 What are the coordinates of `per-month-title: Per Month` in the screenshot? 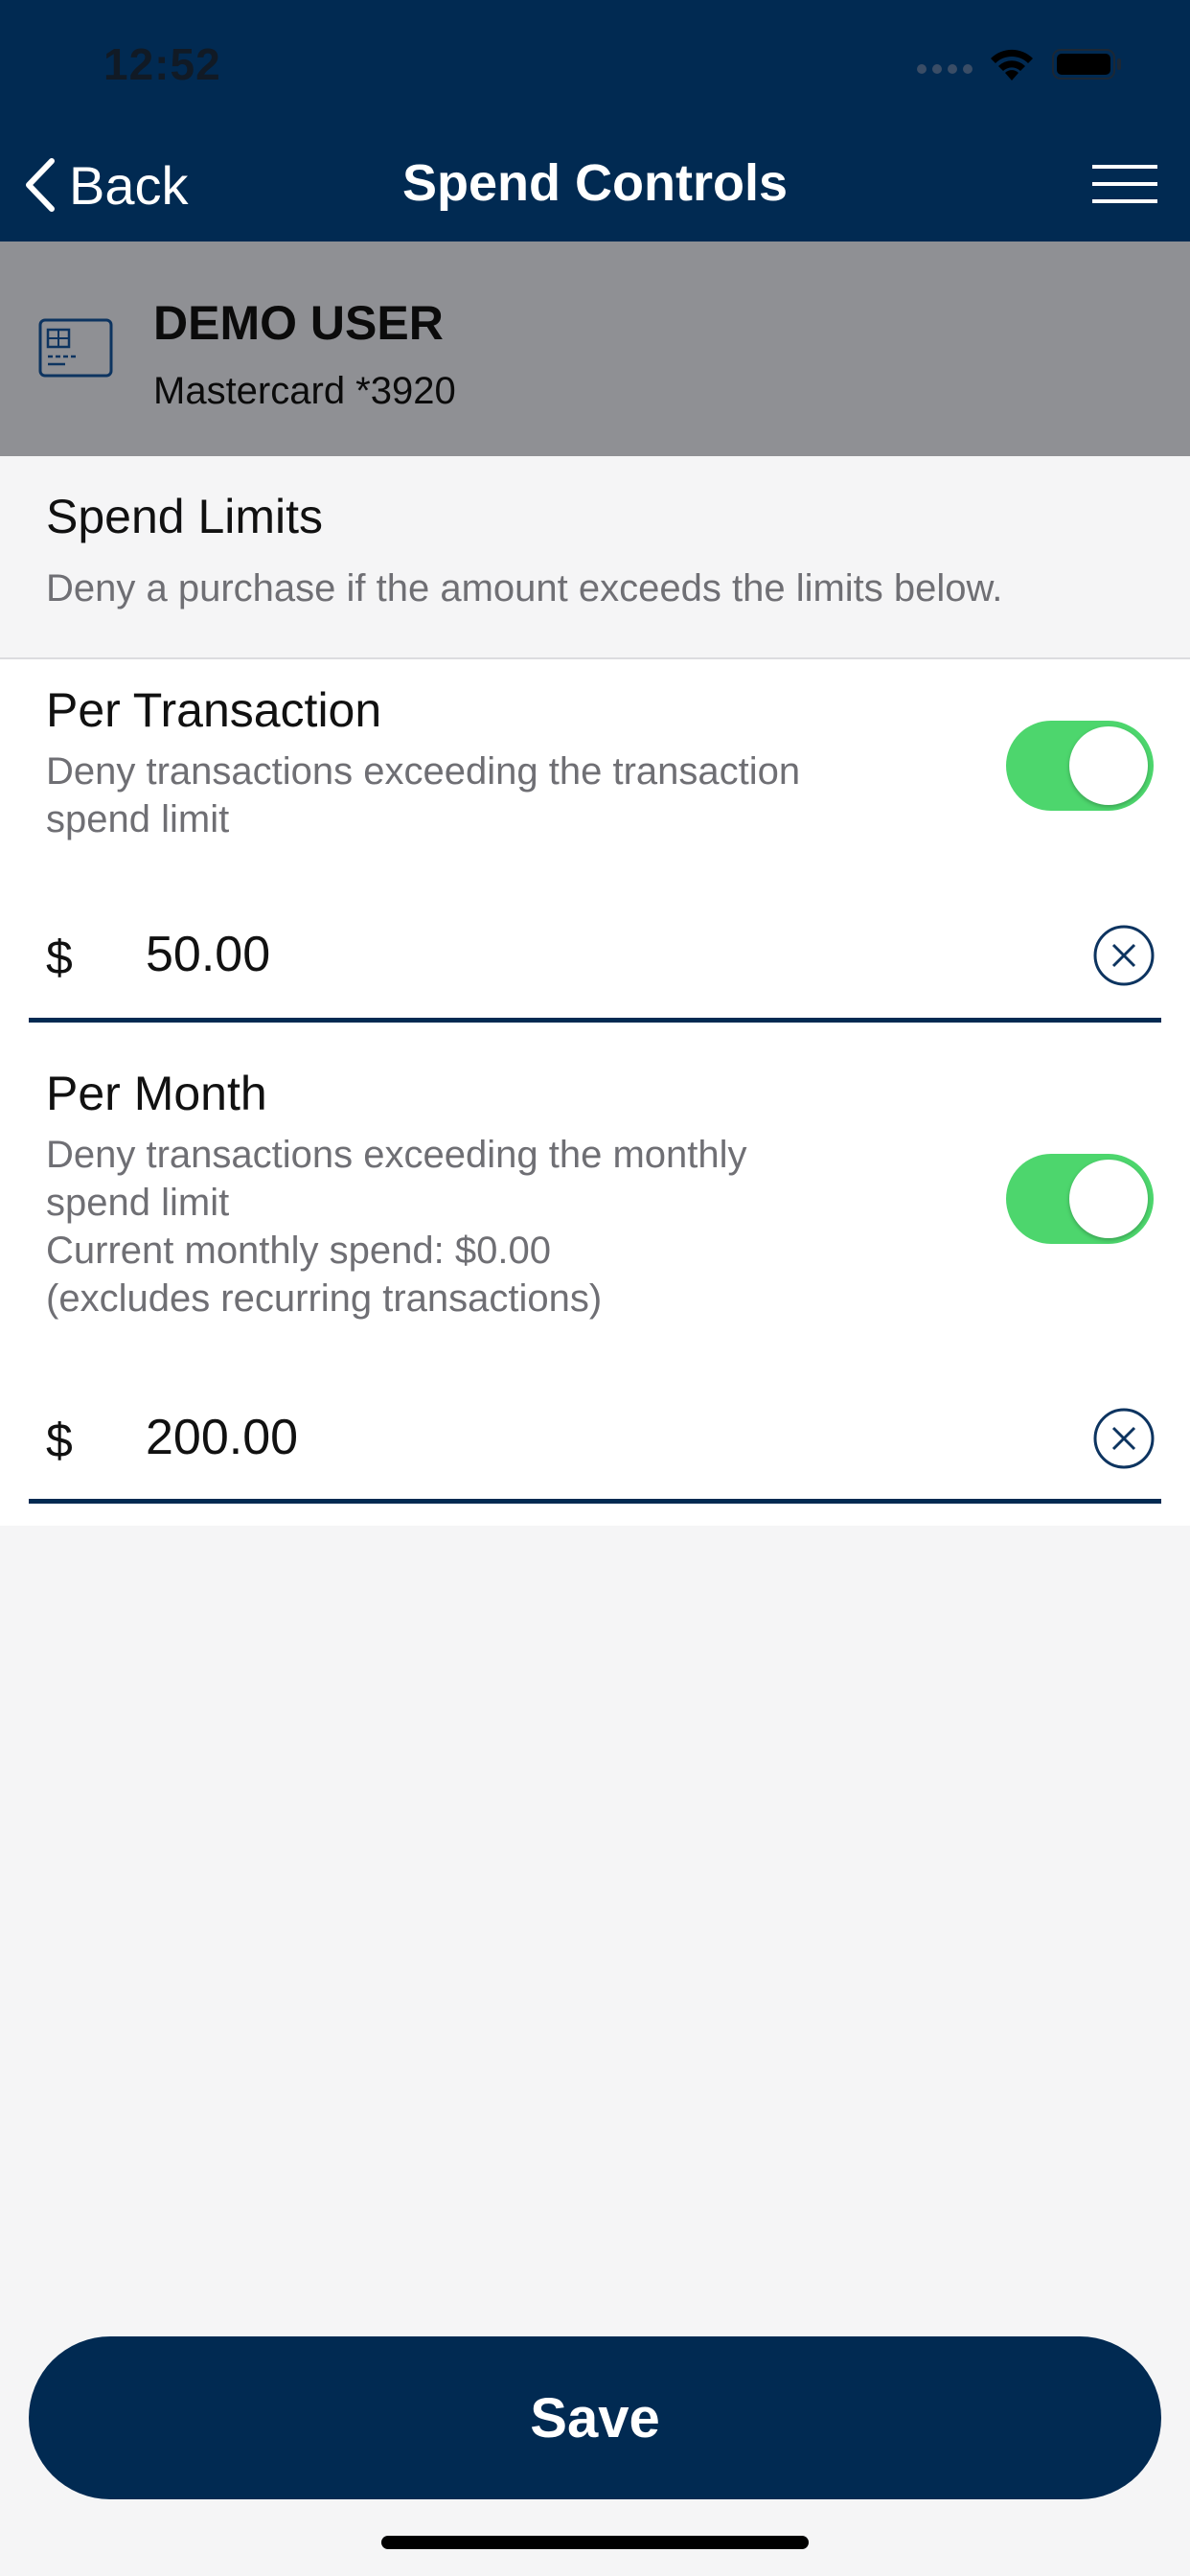 It's located at (156, 1093).